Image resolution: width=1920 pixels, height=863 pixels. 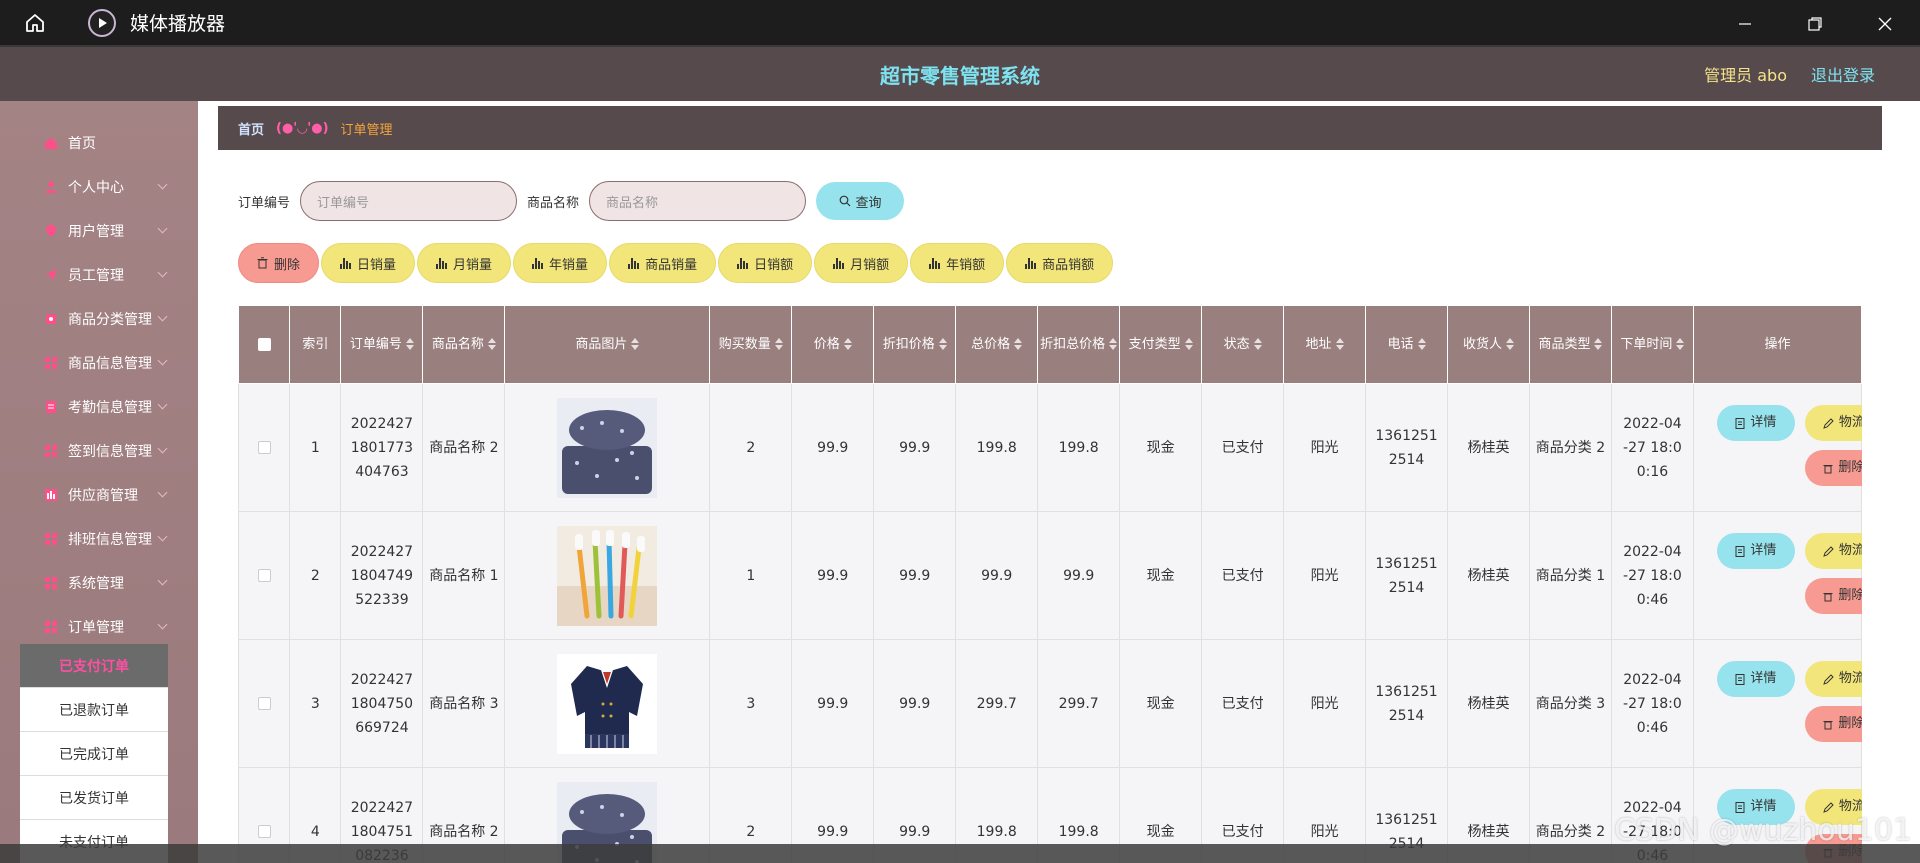 I want to click on restore-icon, so click(x=1815, y=23).